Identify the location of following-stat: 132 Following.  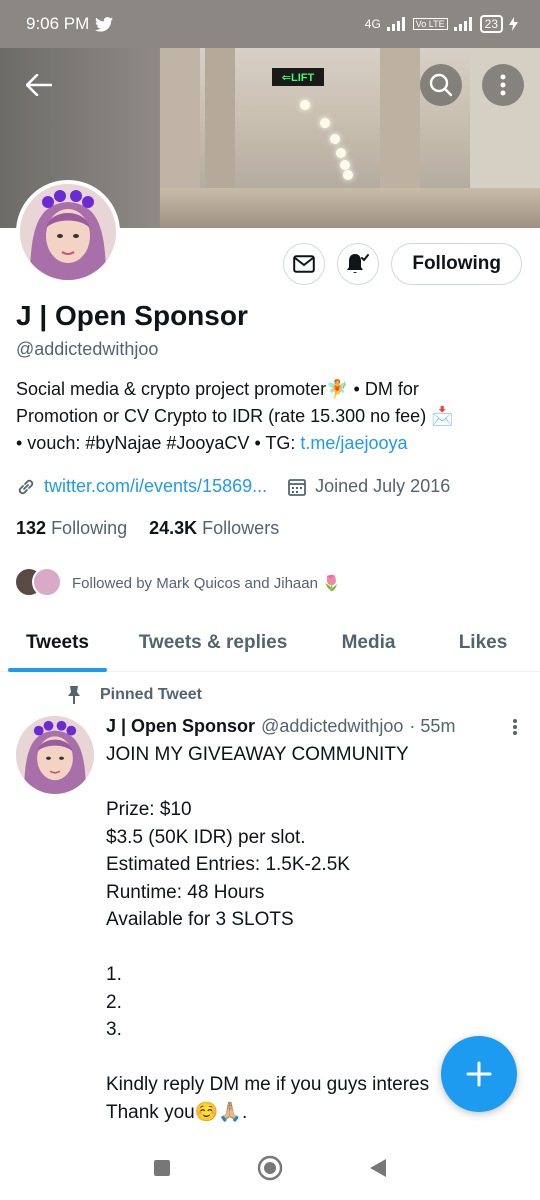
(71, 528).